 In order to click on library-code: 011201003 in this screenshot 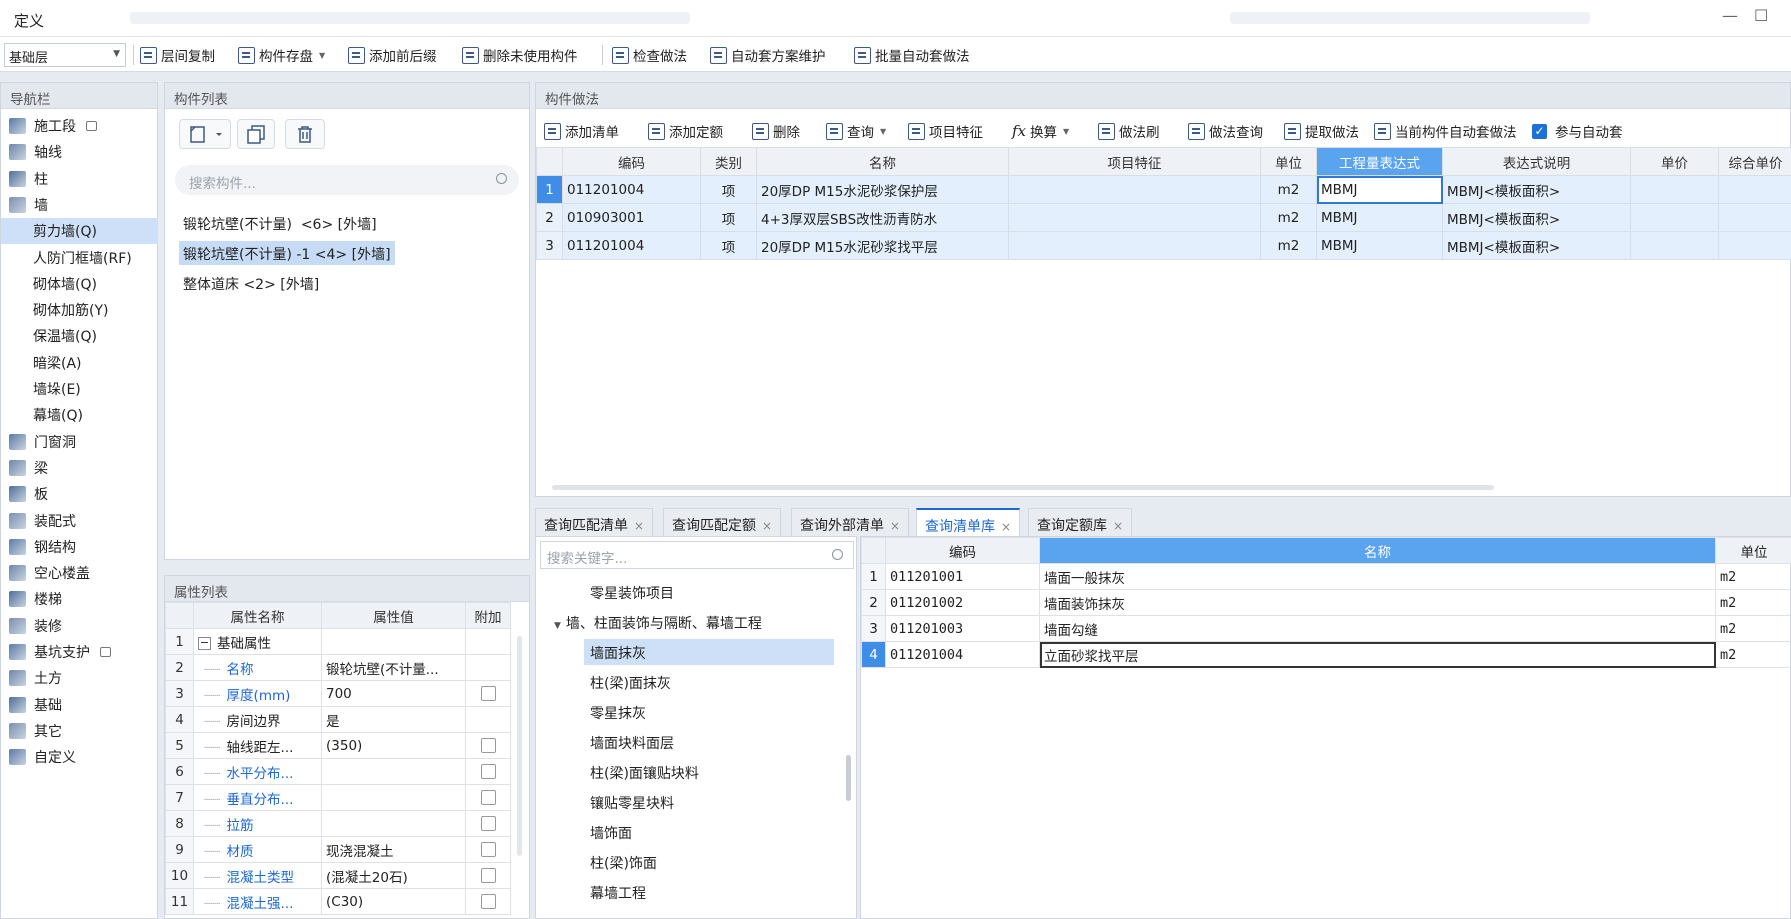, I will do `click(962, 628)`.